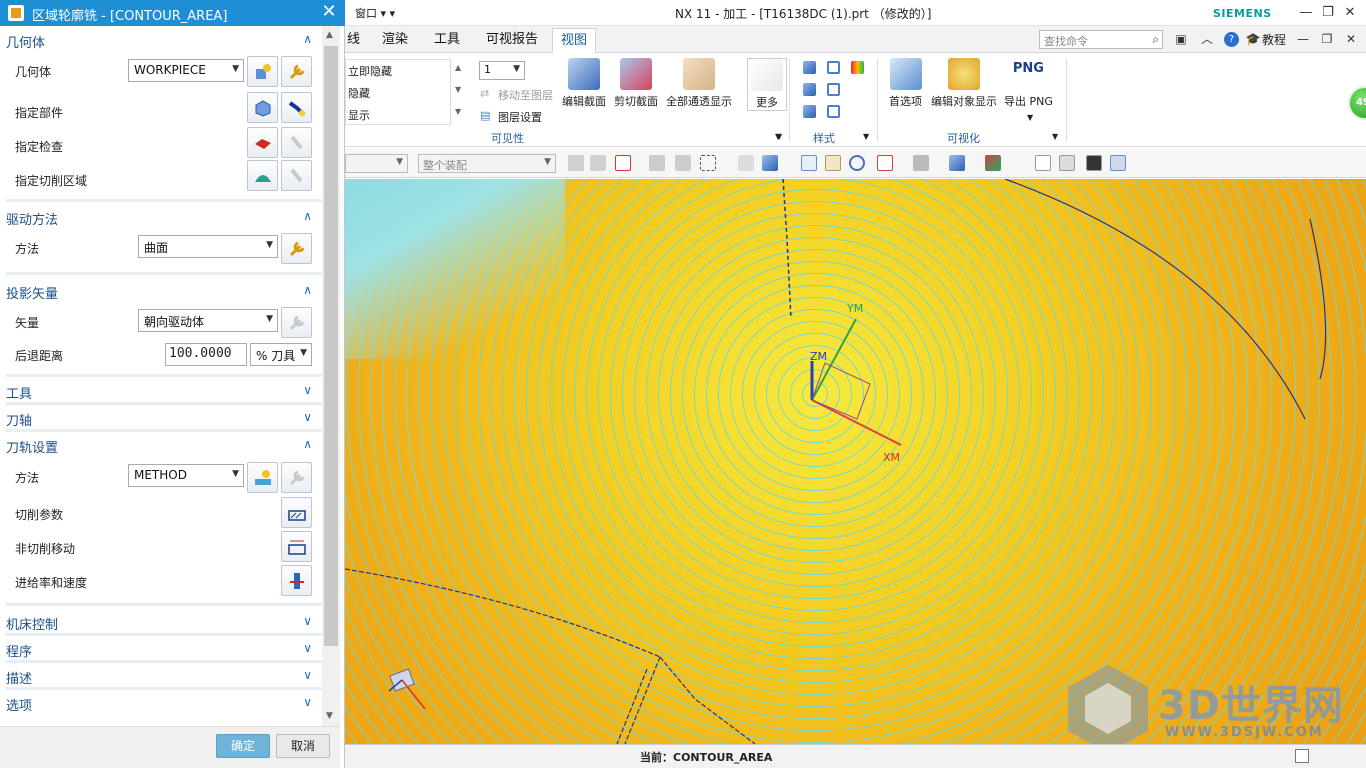  What do you see at coordinates (1067, 163) in the screenshot?
I see `gray-bg-icon` at bounding box center [1067, 163].